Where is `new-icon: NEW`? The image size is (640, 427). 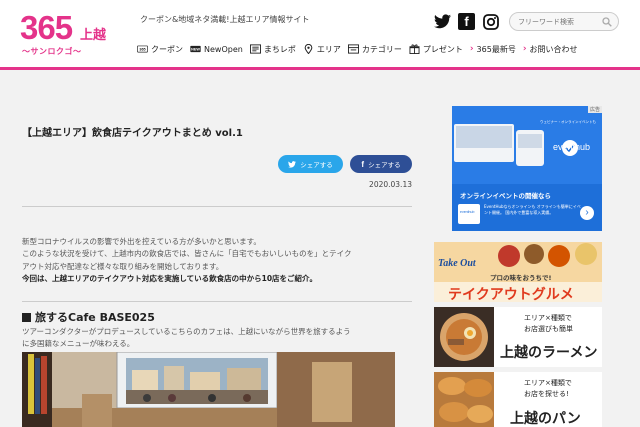 new-icon: NEW is located at coordinates (195, 49).